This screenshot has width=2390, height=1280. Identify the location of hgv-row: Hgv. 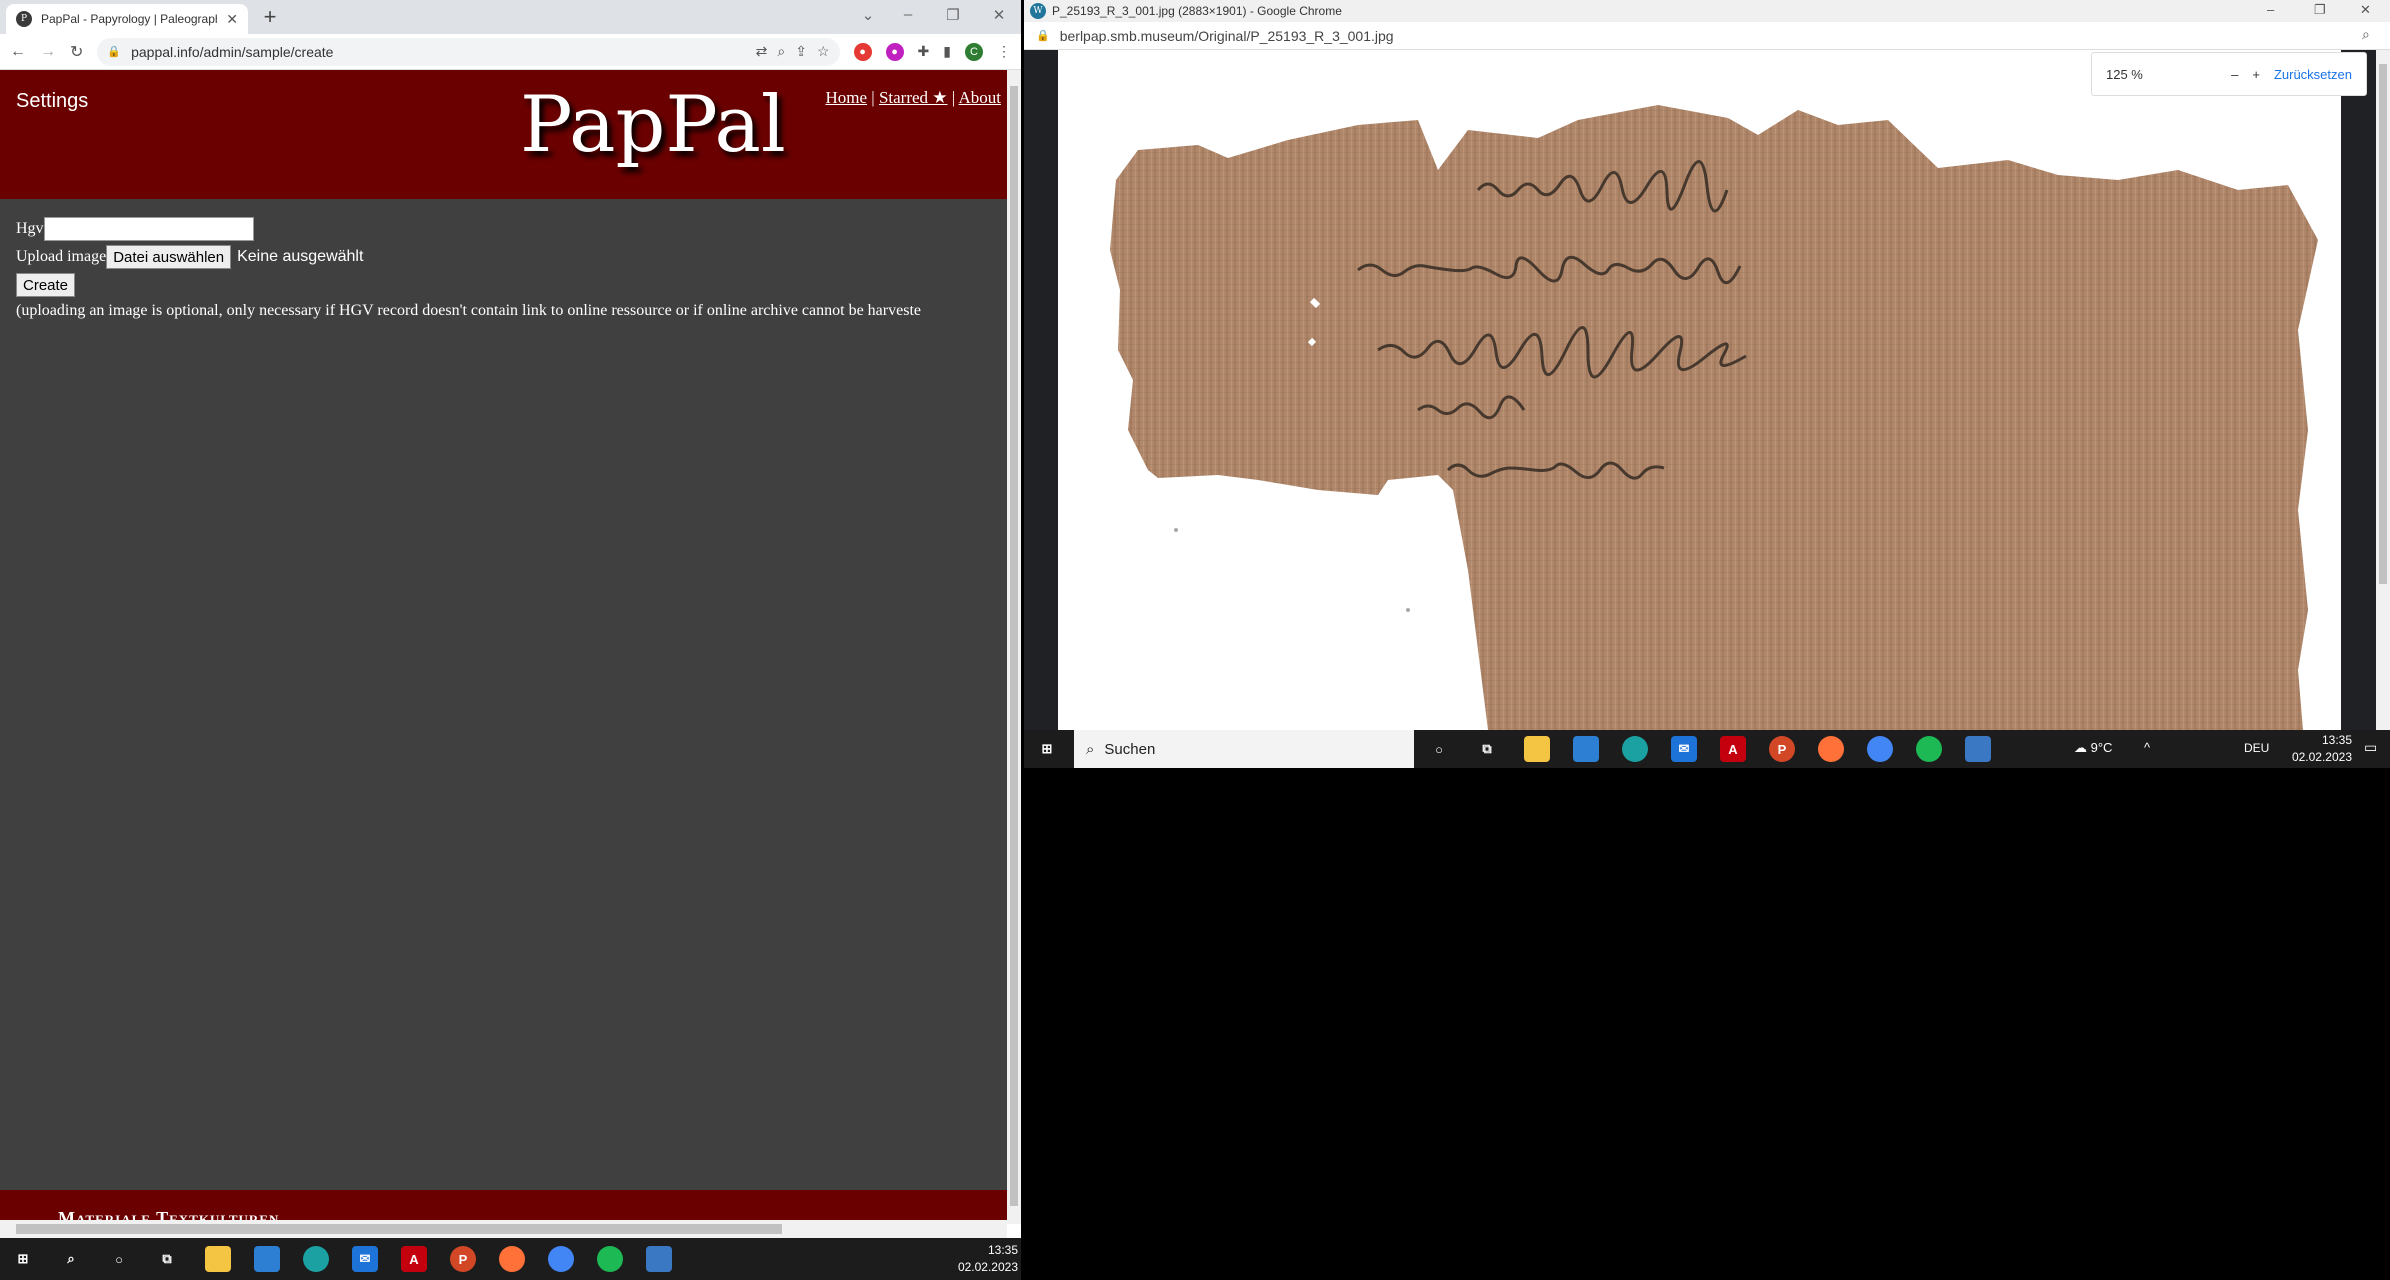
(511, 229).